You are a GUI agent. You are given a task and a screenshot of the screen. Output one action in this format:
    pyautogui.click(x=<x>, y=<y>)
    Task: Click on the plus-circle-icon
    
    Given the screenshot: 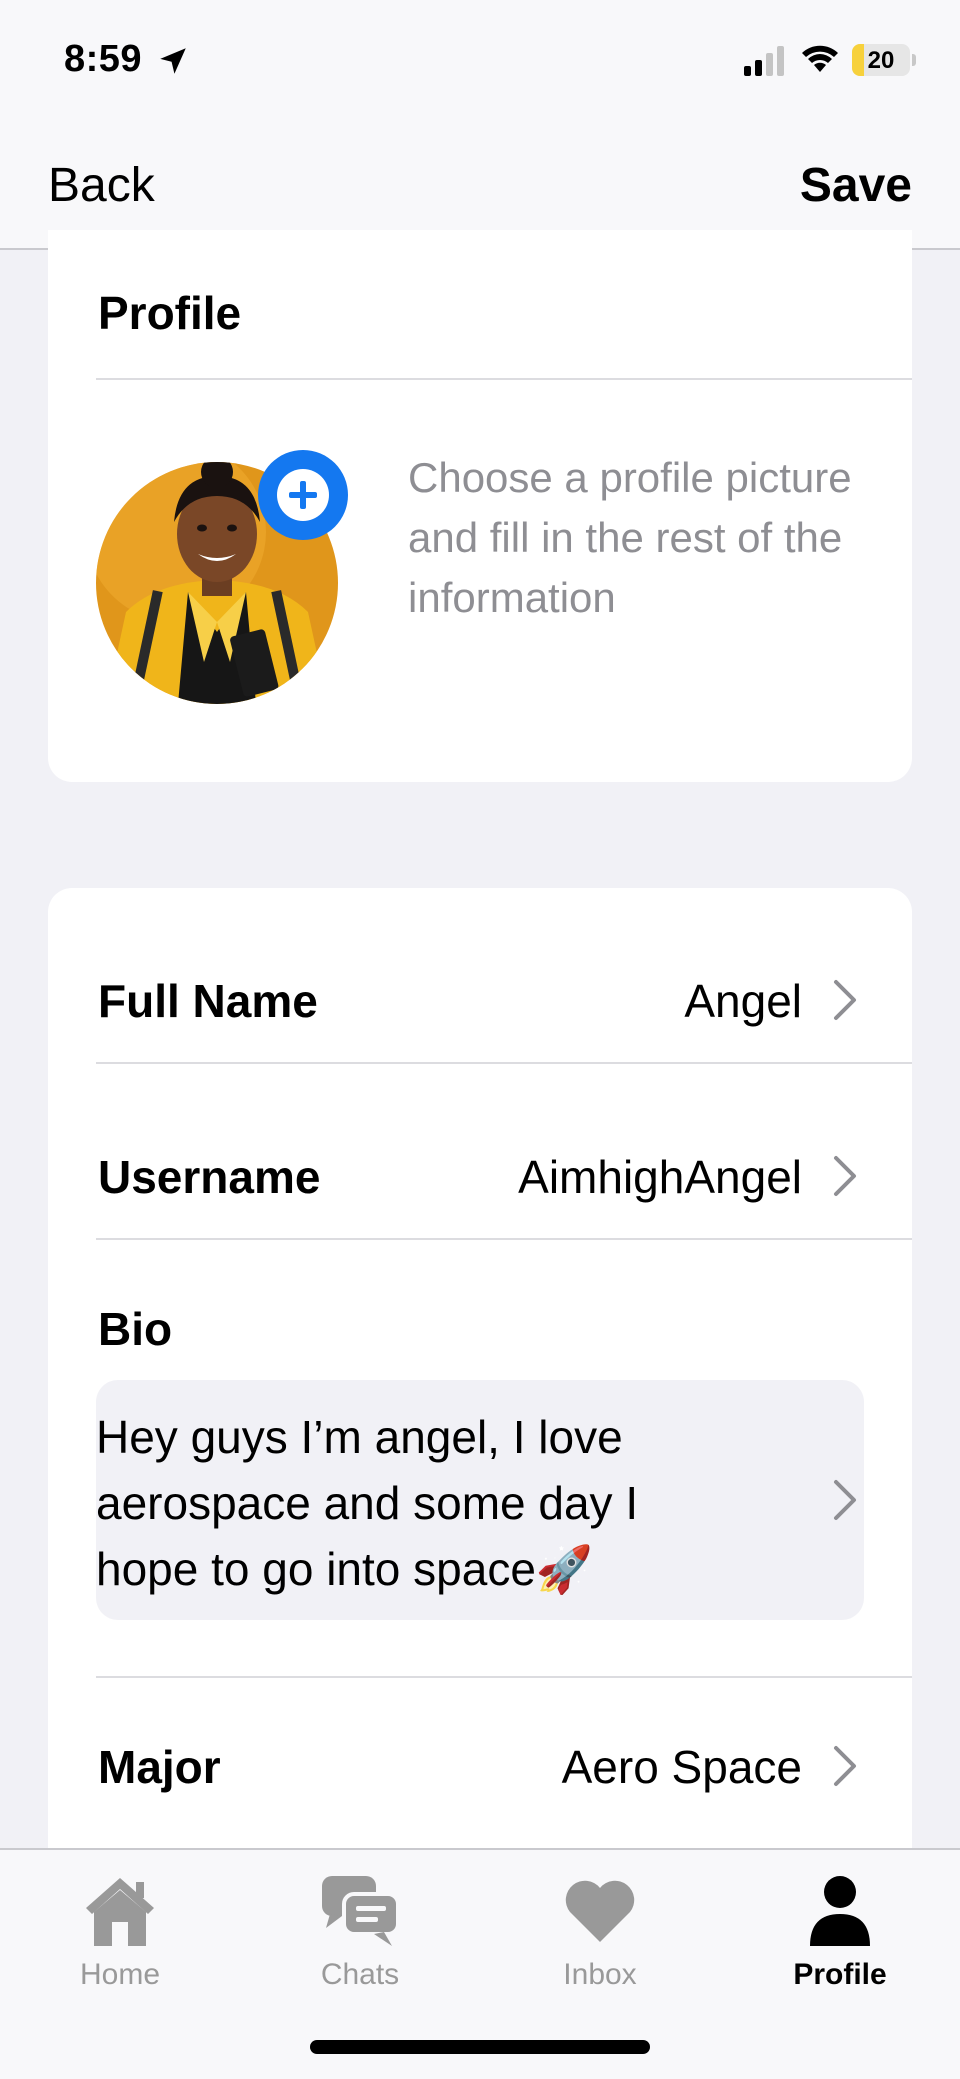 What is the action you would take?
    pyautogui.click(x=303, y=495)
    